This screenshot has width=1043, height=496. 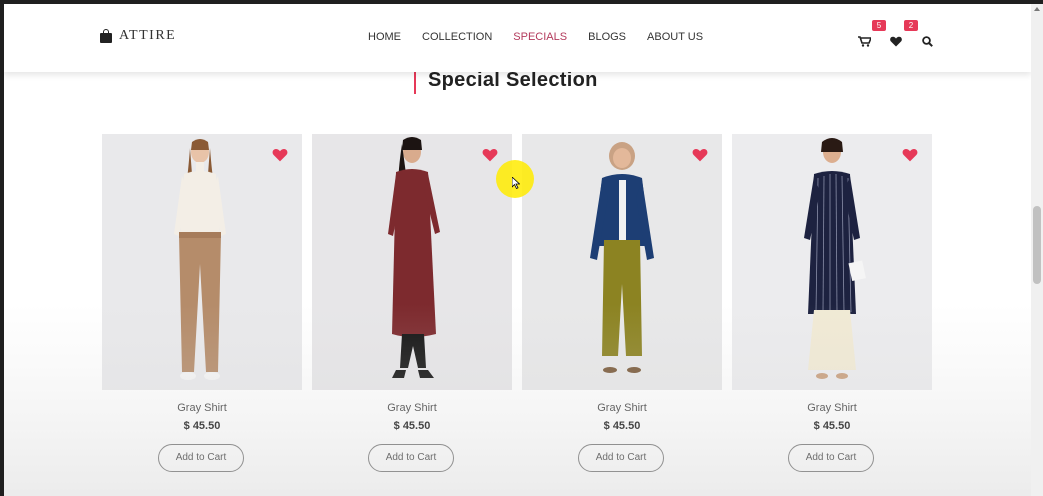 I want to click on main-nav: HOME COLLECTION SPECIALS BLOGS ABOUT US, so click(x=546, y=37).